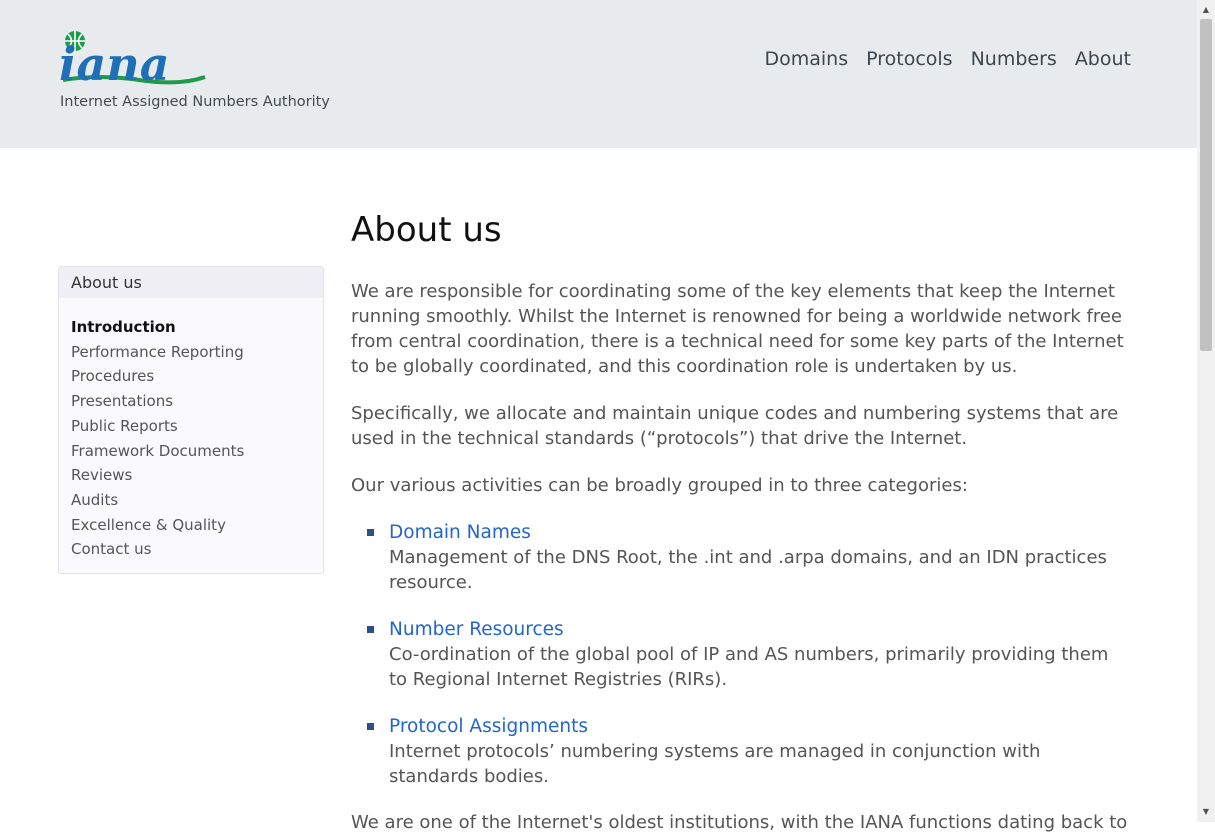 The width and height of the screenshot is (1215, 835). What do you see at coordinates (1206, 185) in the screenshot?
I see `scrollbar-thumb` at bounding box center [1206, 185].